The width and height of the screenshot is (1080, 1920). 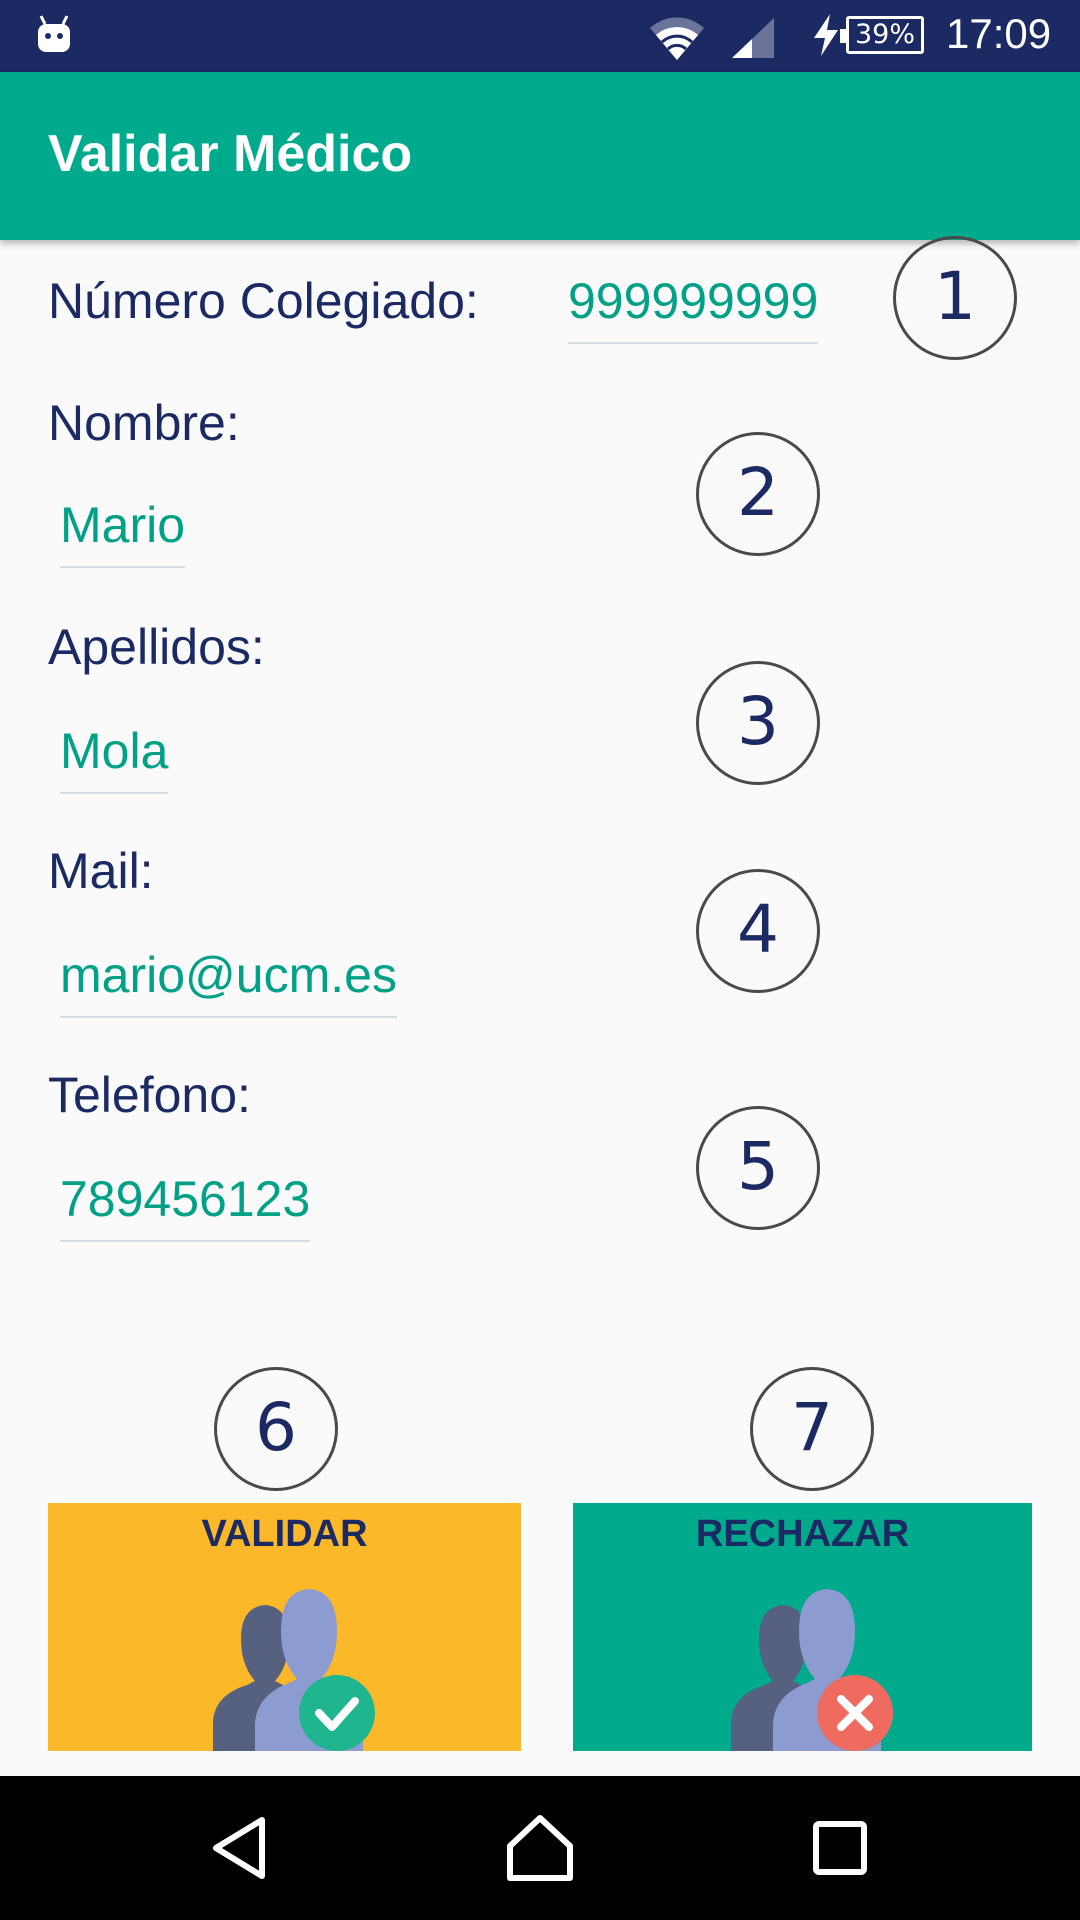 I want to click on status-bar: 39% 17:09, so click(x=540, y=36).